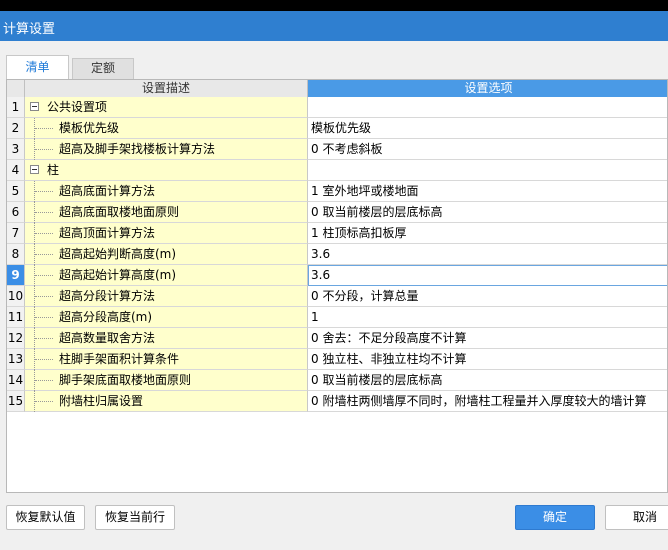  I want to click on setting-row: 8 超高起始判断高度(m) 3.6, so click(337, 254).